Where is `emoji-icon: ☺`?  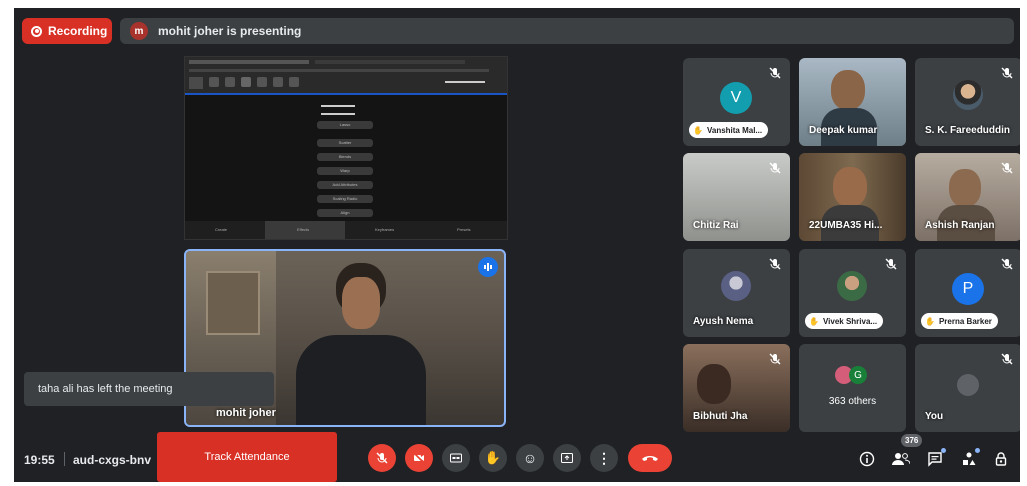 emoji-icon: ☺ is located at coordinates (530, 458).